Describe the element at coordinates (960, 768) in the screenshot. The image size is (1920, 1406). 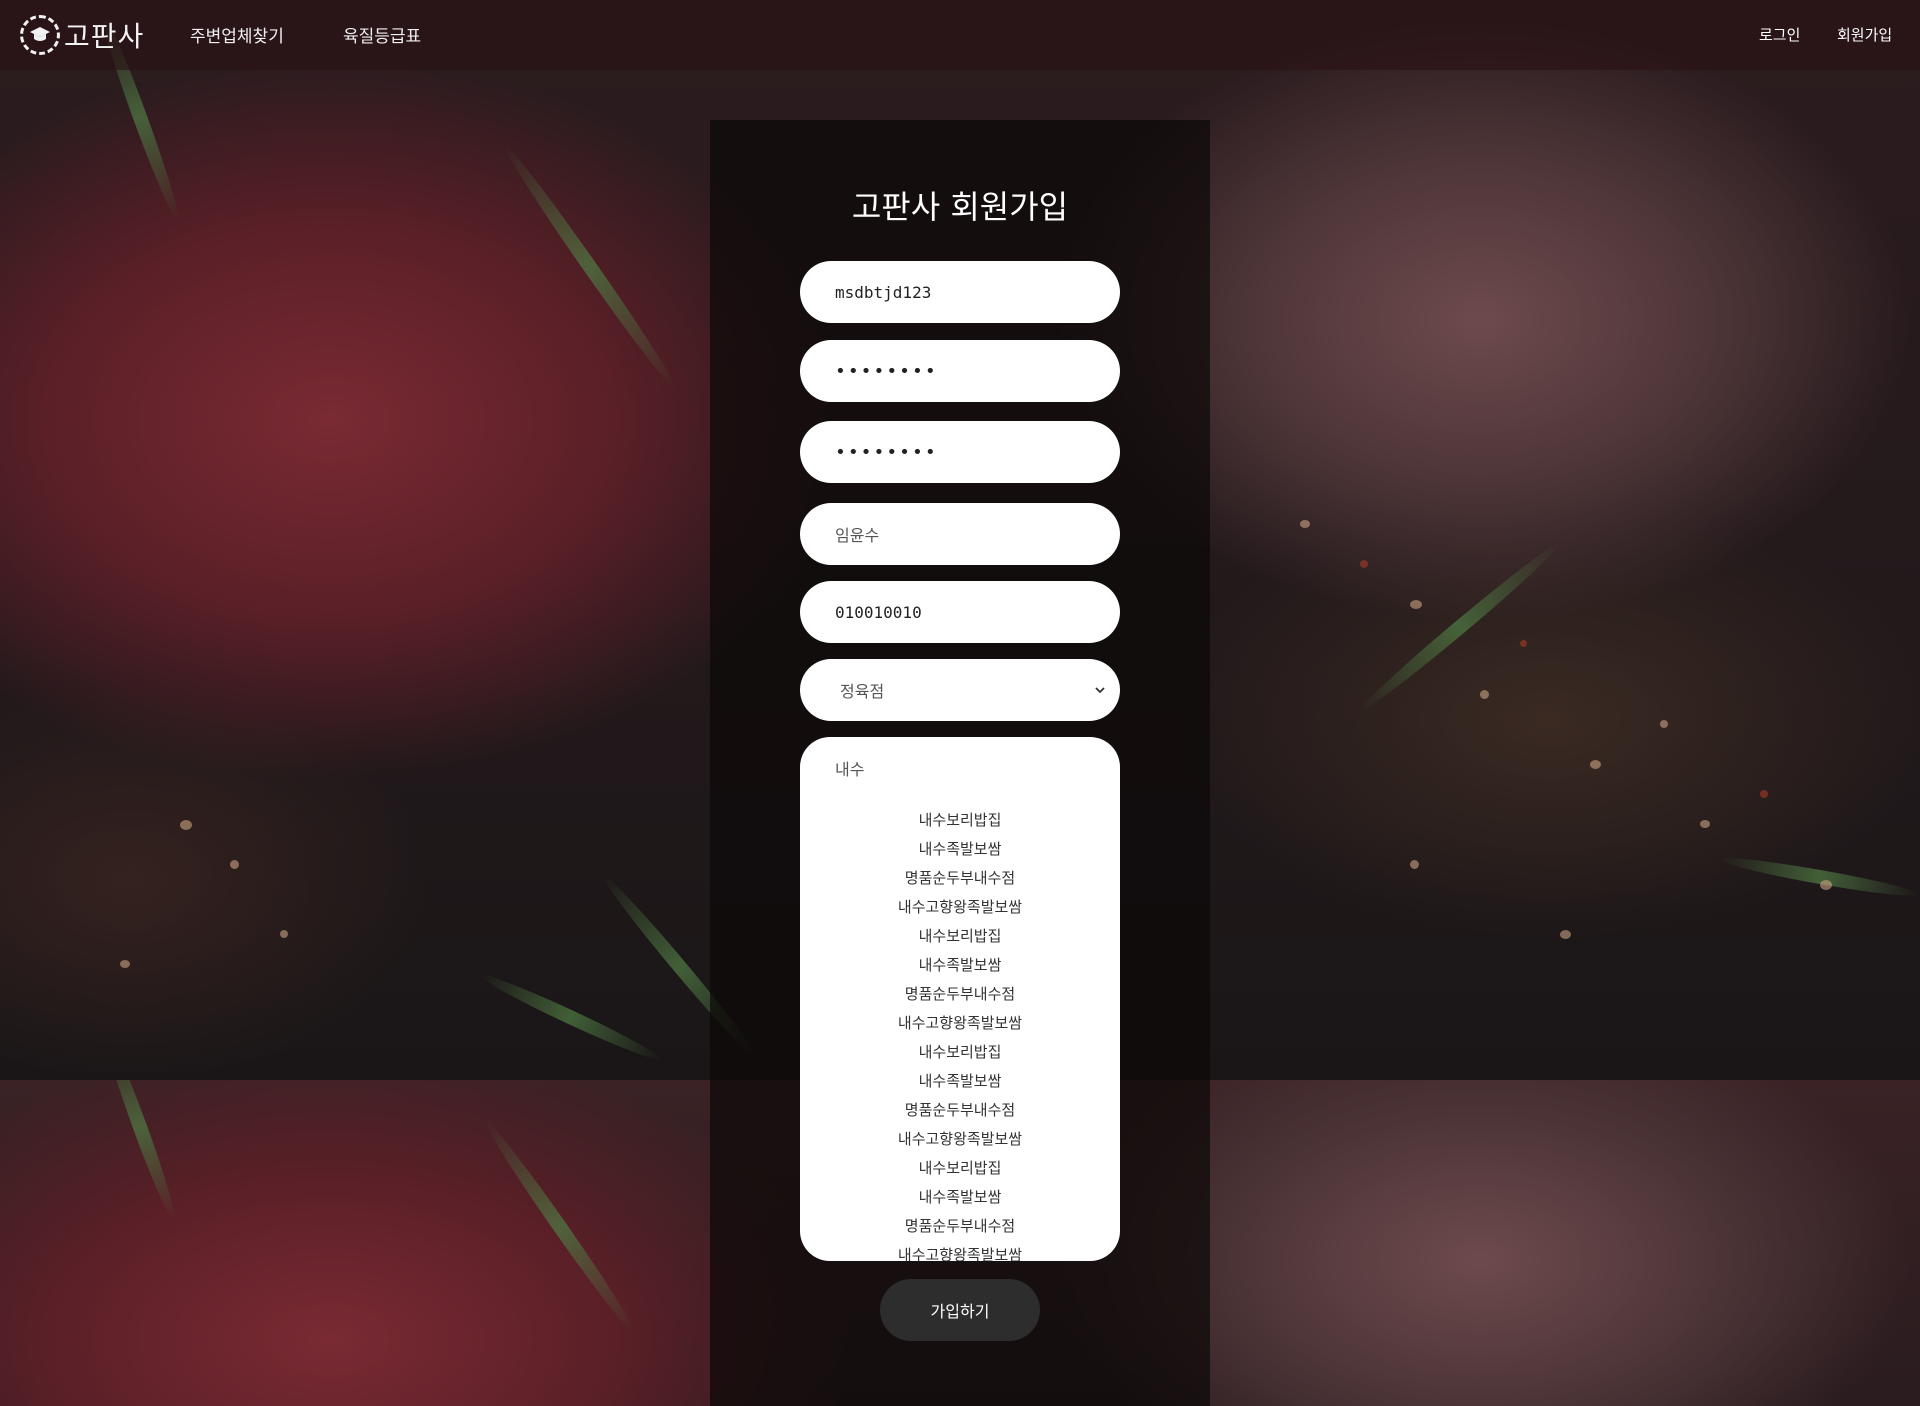
I see `store-search-input` at that location.